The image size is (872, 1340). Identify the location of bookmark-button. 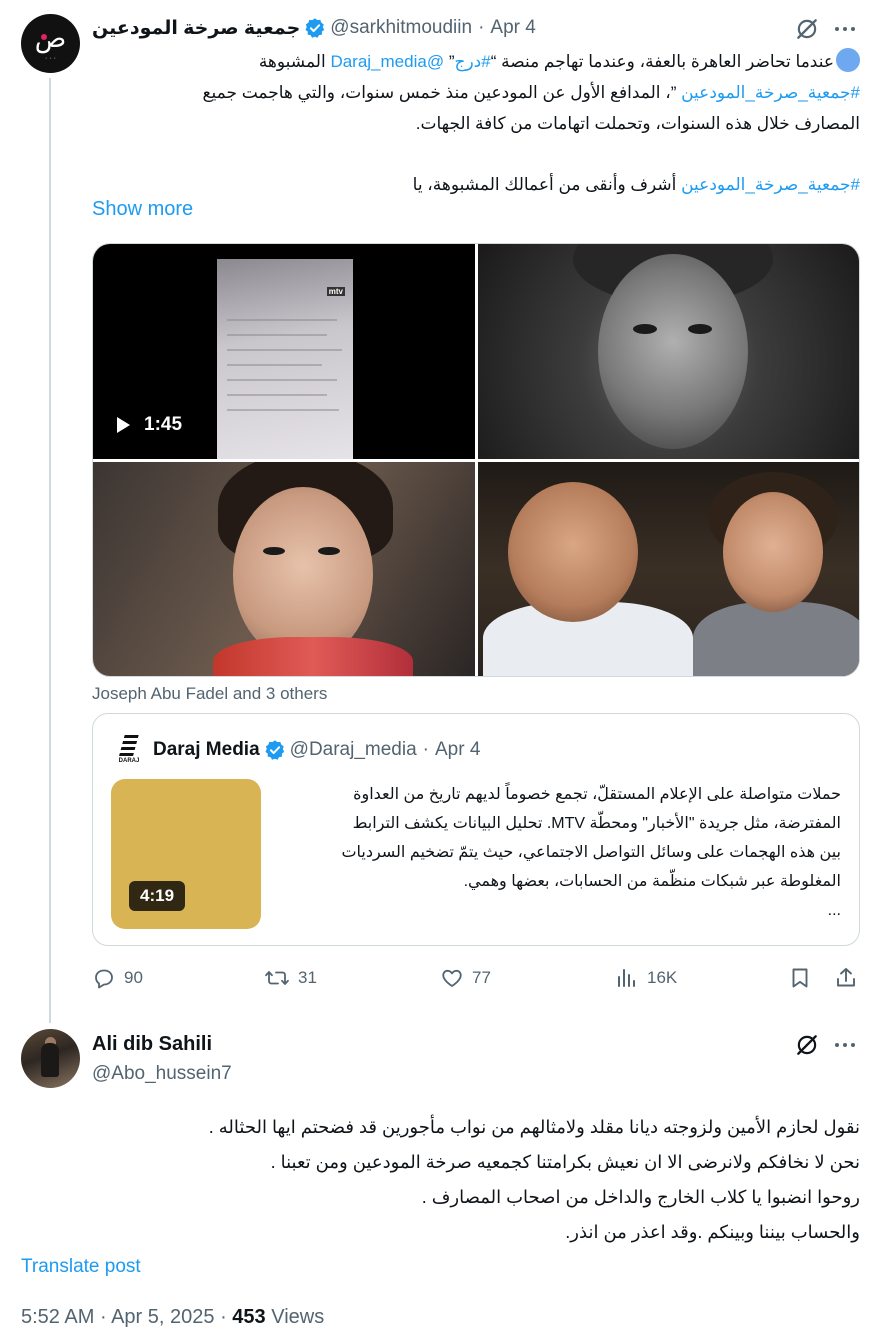
(800, 978).